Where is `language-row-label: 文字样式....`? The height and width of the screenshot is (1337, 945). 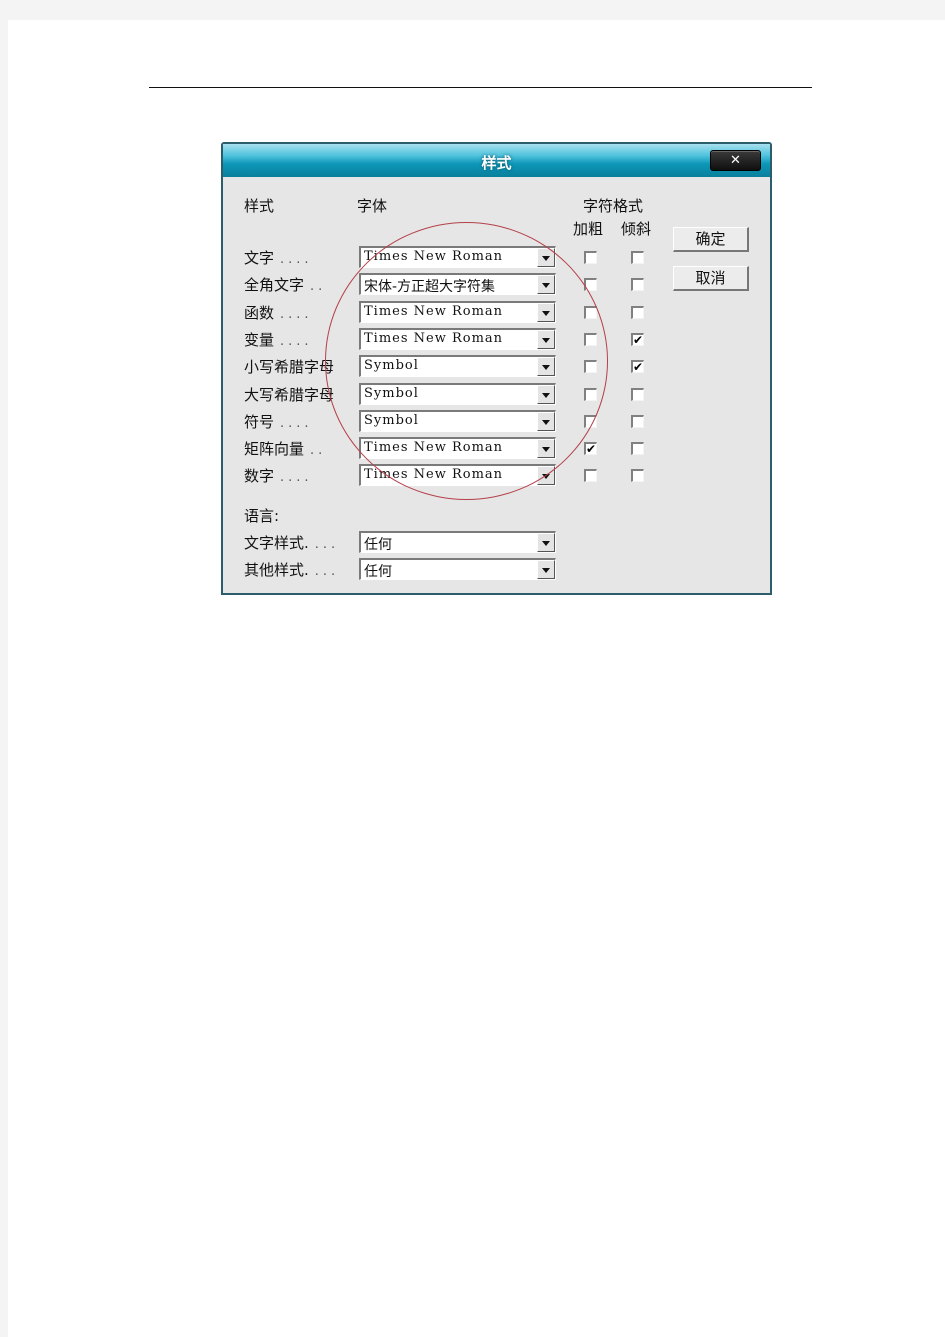
language-row-label: 文字样式.... is located at coordinates (291, 542).